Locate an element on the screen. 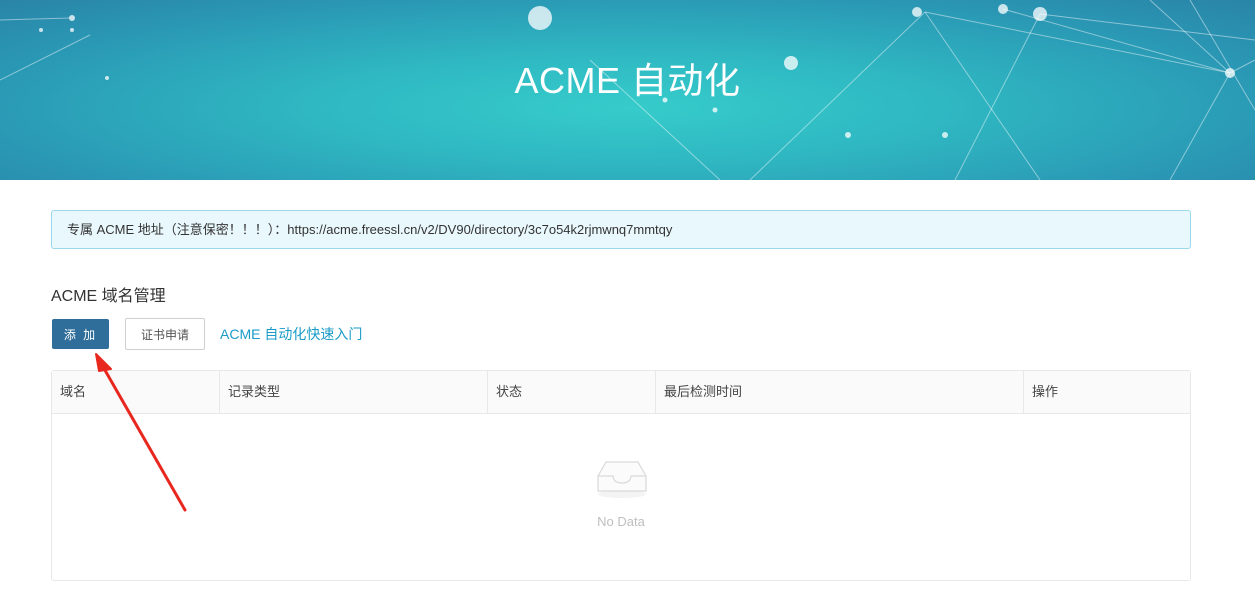 Image resolution: width=1255 pixels, height=607 pixels. empty-text: No Data is located at coordinates (621, 521).